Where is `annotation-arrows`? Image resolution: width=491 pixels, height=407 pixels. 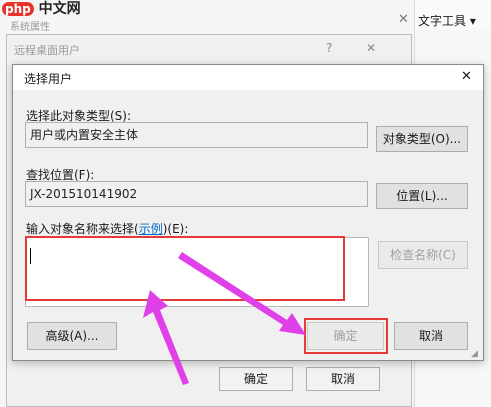
annotation-arrows is located at coordinates (224, 318).